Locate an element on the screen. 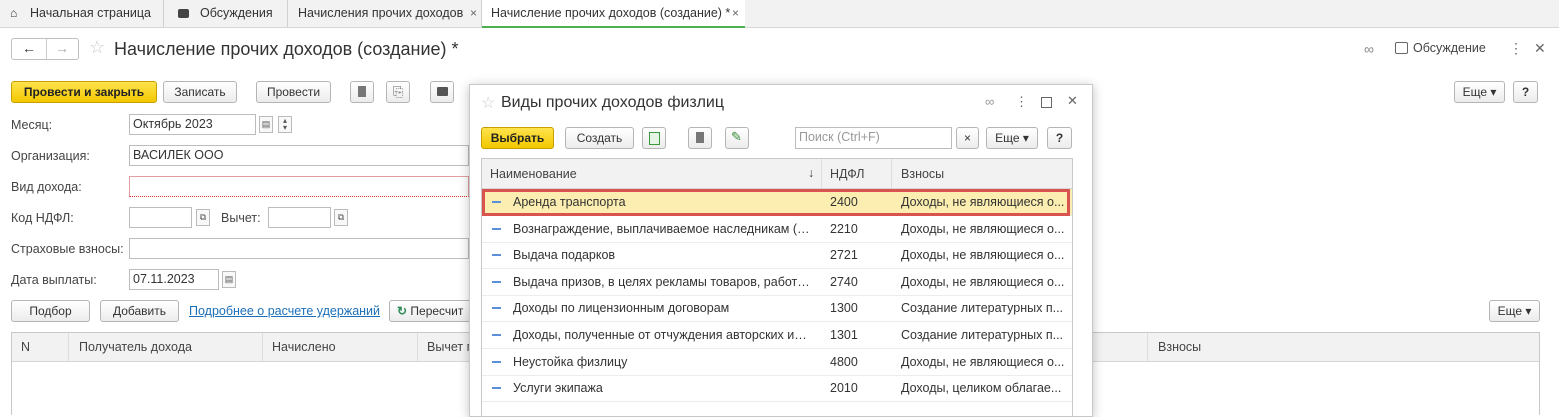 This screenshot has height=417, width=1559. paperclip-icon: ⎘ is located at coordinates (398, 91).